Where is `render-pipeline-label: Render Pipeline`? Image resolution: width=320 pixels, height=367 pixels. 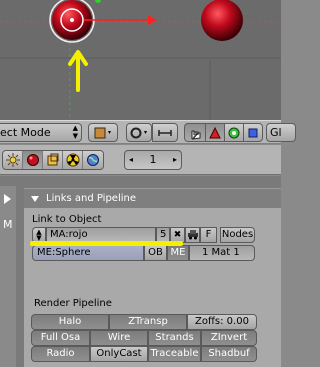 render-pipeline-label: Render Pipeline is located at coordinates (73, 303).